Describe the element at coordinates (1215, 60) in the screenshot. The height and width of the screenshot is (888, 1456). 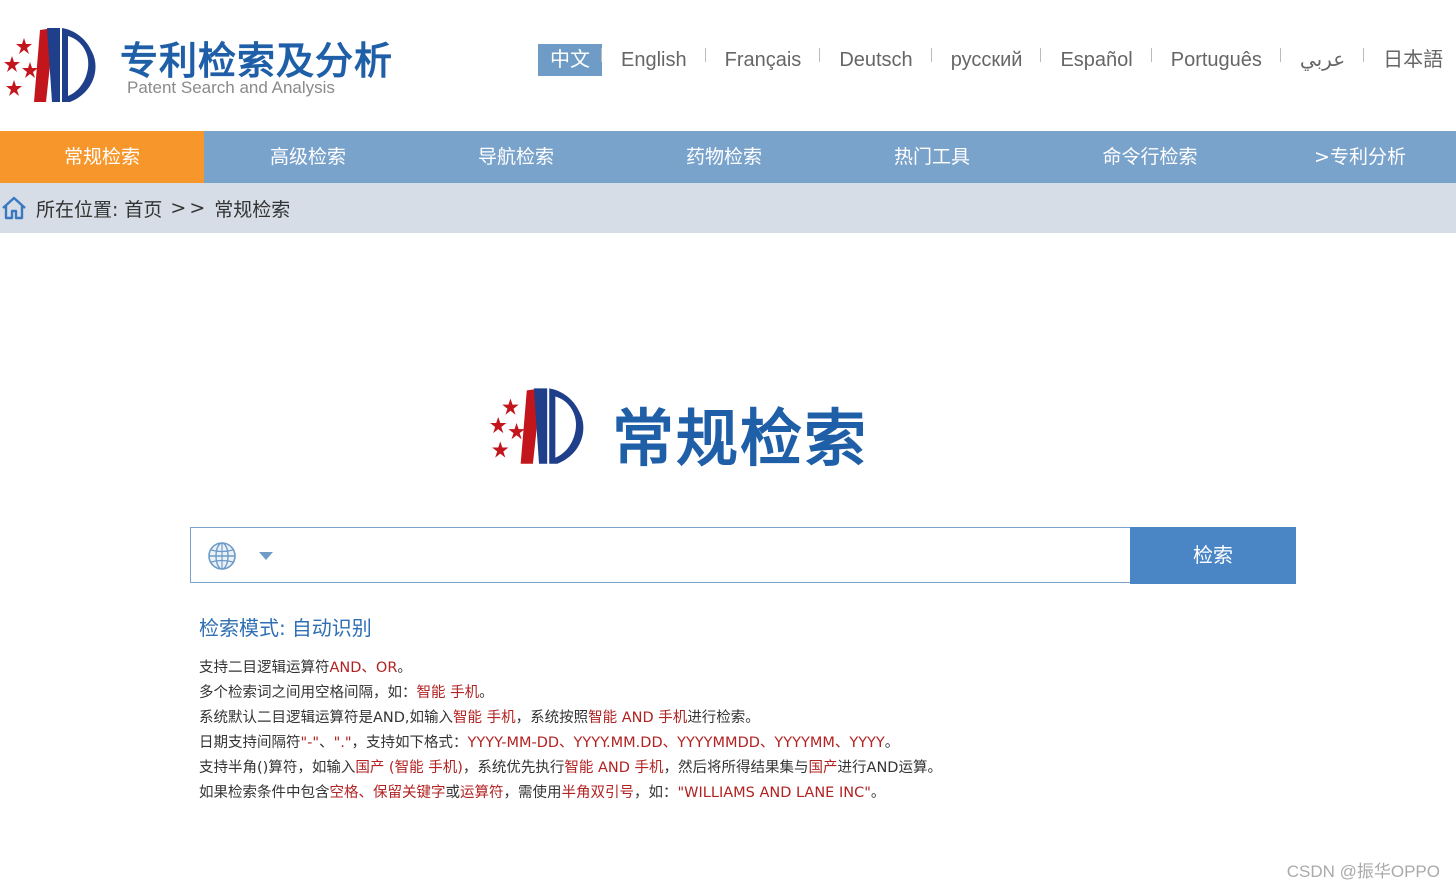
I see `lang-portuguese: Português` at that location.